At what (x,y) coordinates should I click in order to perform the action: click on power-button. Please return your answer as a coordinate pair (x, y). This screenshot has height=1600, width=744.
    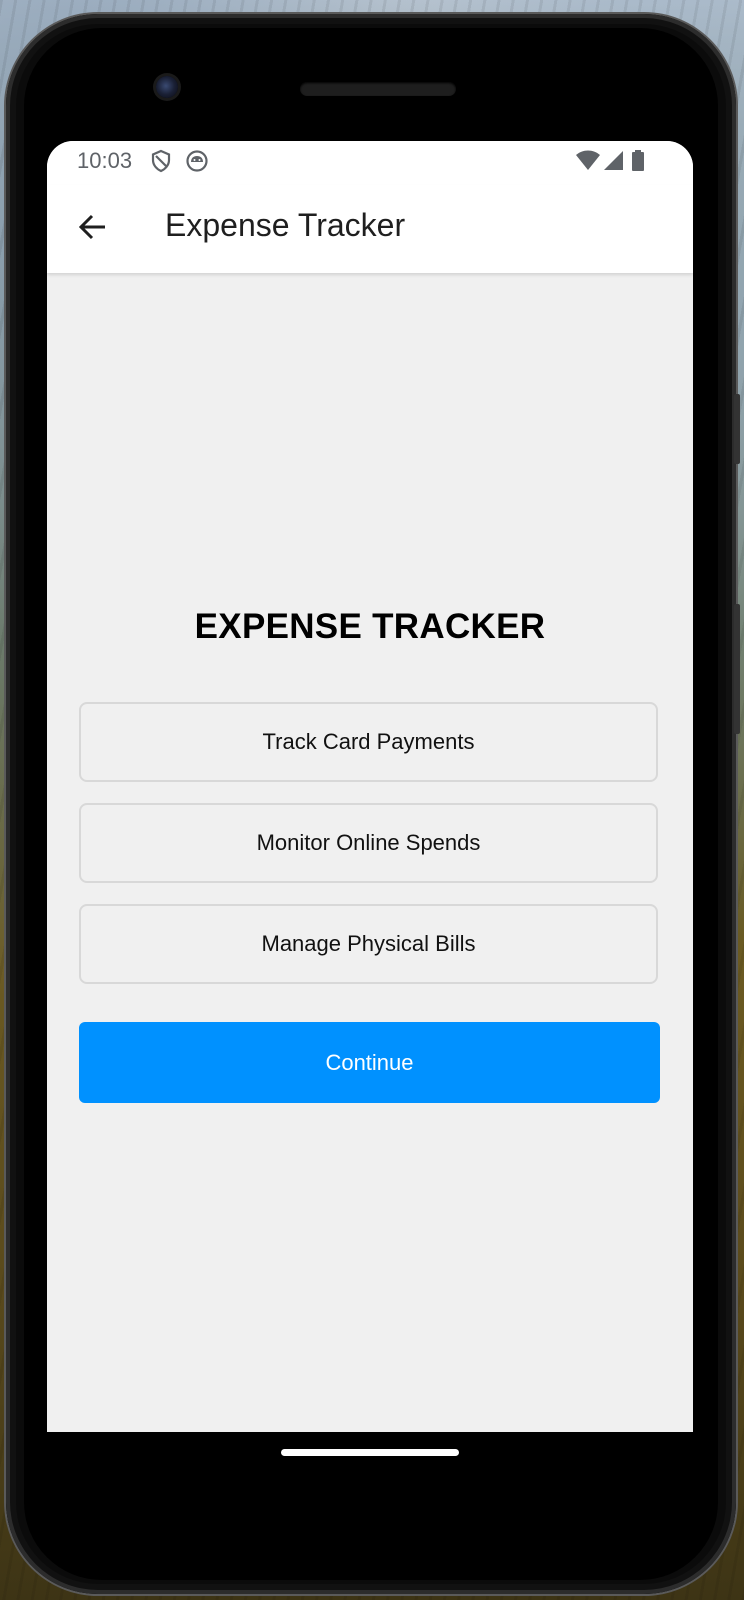
    Looking at the image, I should click on (737, 429).